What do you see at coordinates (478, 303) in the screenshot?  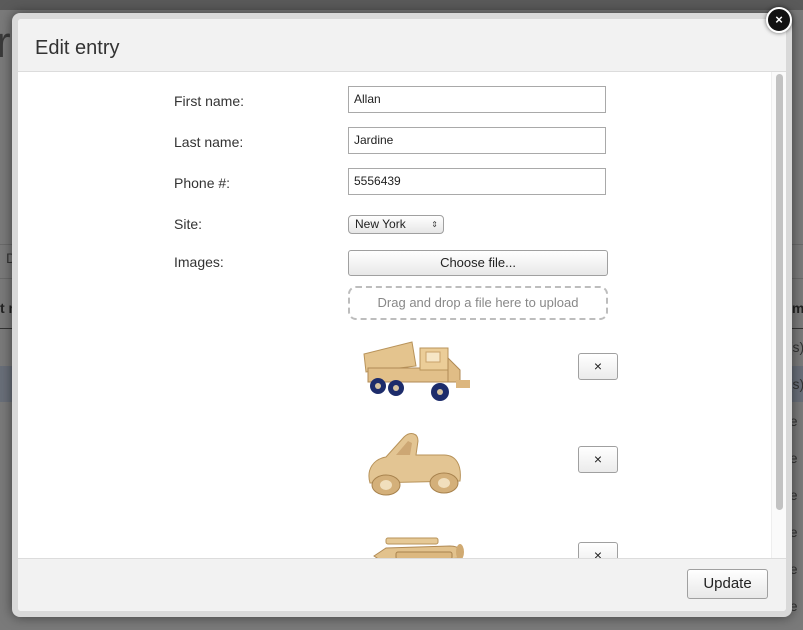 I see `file-drop-zone: Drag and drop a file here to upload` at bounding box center [478, 303].